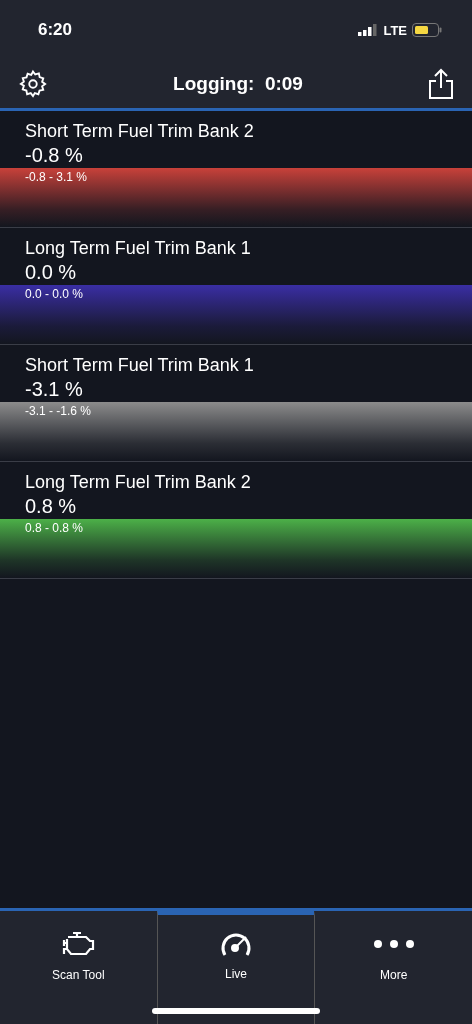 This screenshot has height=1024, width=472. I want to click on gauge-range: 0.8 - 0.8 %, so click(54, 527).